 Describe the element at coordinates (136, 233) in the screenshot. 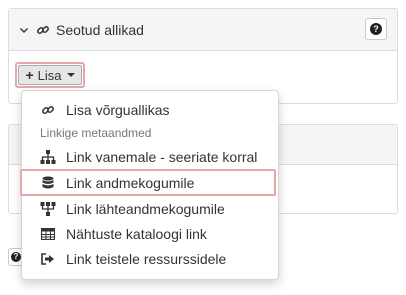

I see `menu-item-label: Nähtuste kataloogi link` at that location.